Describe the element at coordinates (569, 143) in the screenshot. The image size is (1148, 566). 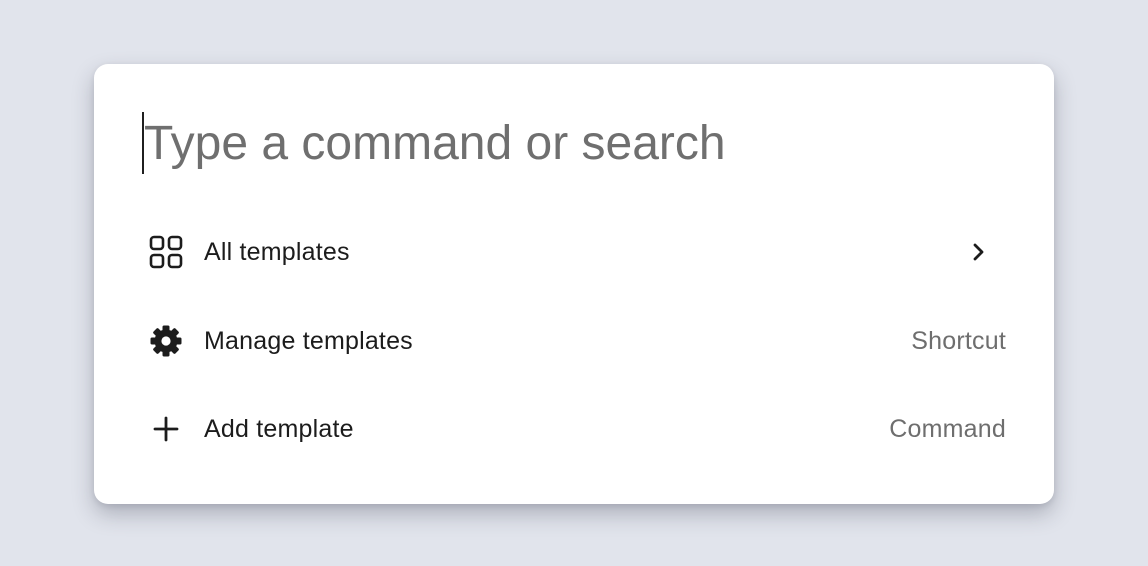
I see `command-search-input` at that location.